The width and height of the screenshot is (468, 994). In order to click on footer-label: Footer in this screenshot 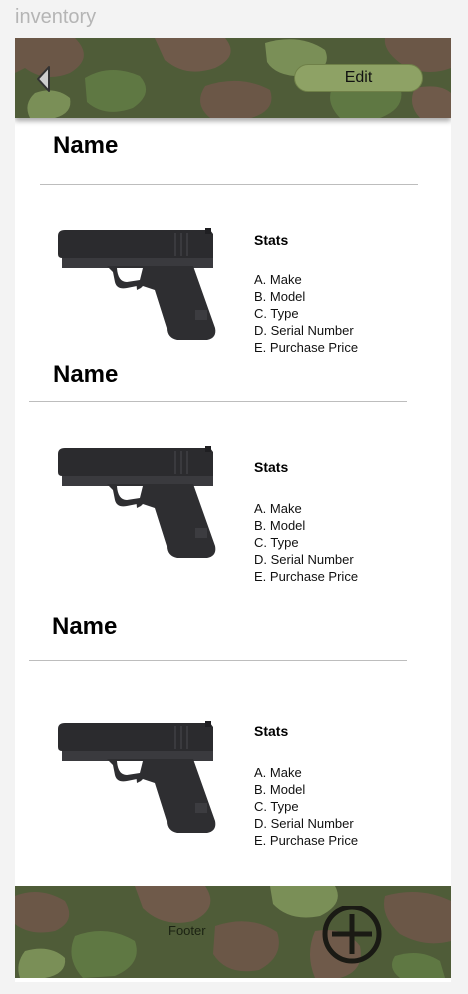, I will do `click(187, 930)`.